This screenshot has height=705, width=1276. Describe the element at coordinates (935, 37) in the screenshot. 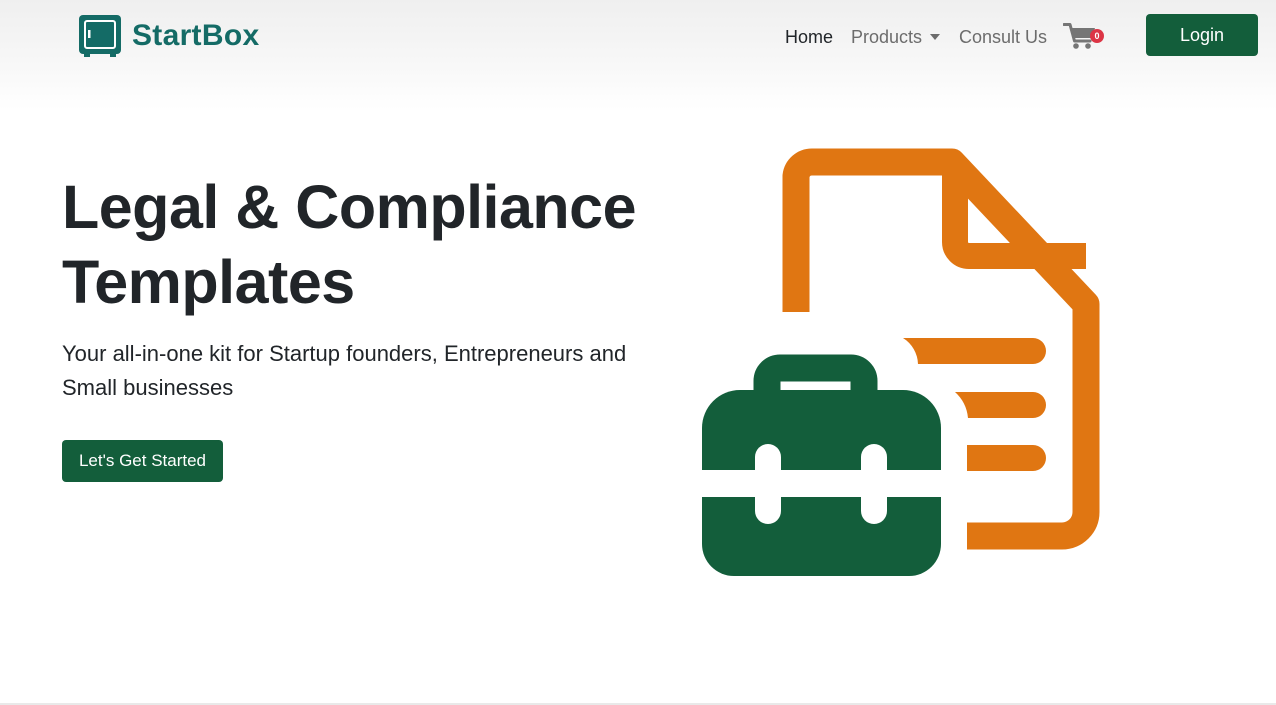

I see `chevron-down-icon` at that location.